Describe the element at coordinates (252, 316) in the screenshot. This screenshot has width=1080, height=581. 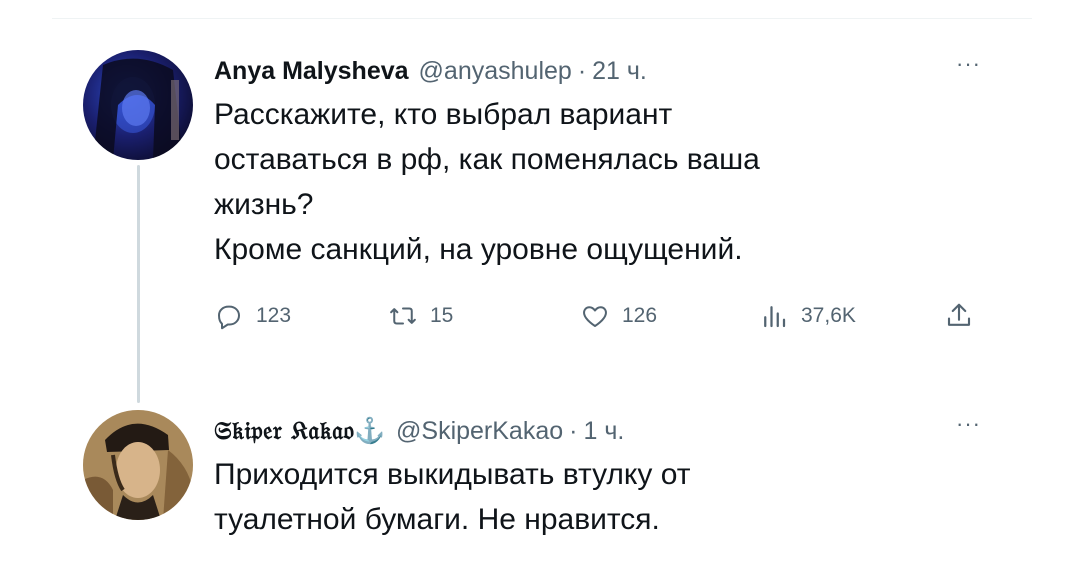
I see `reply-button: 123` at that location.